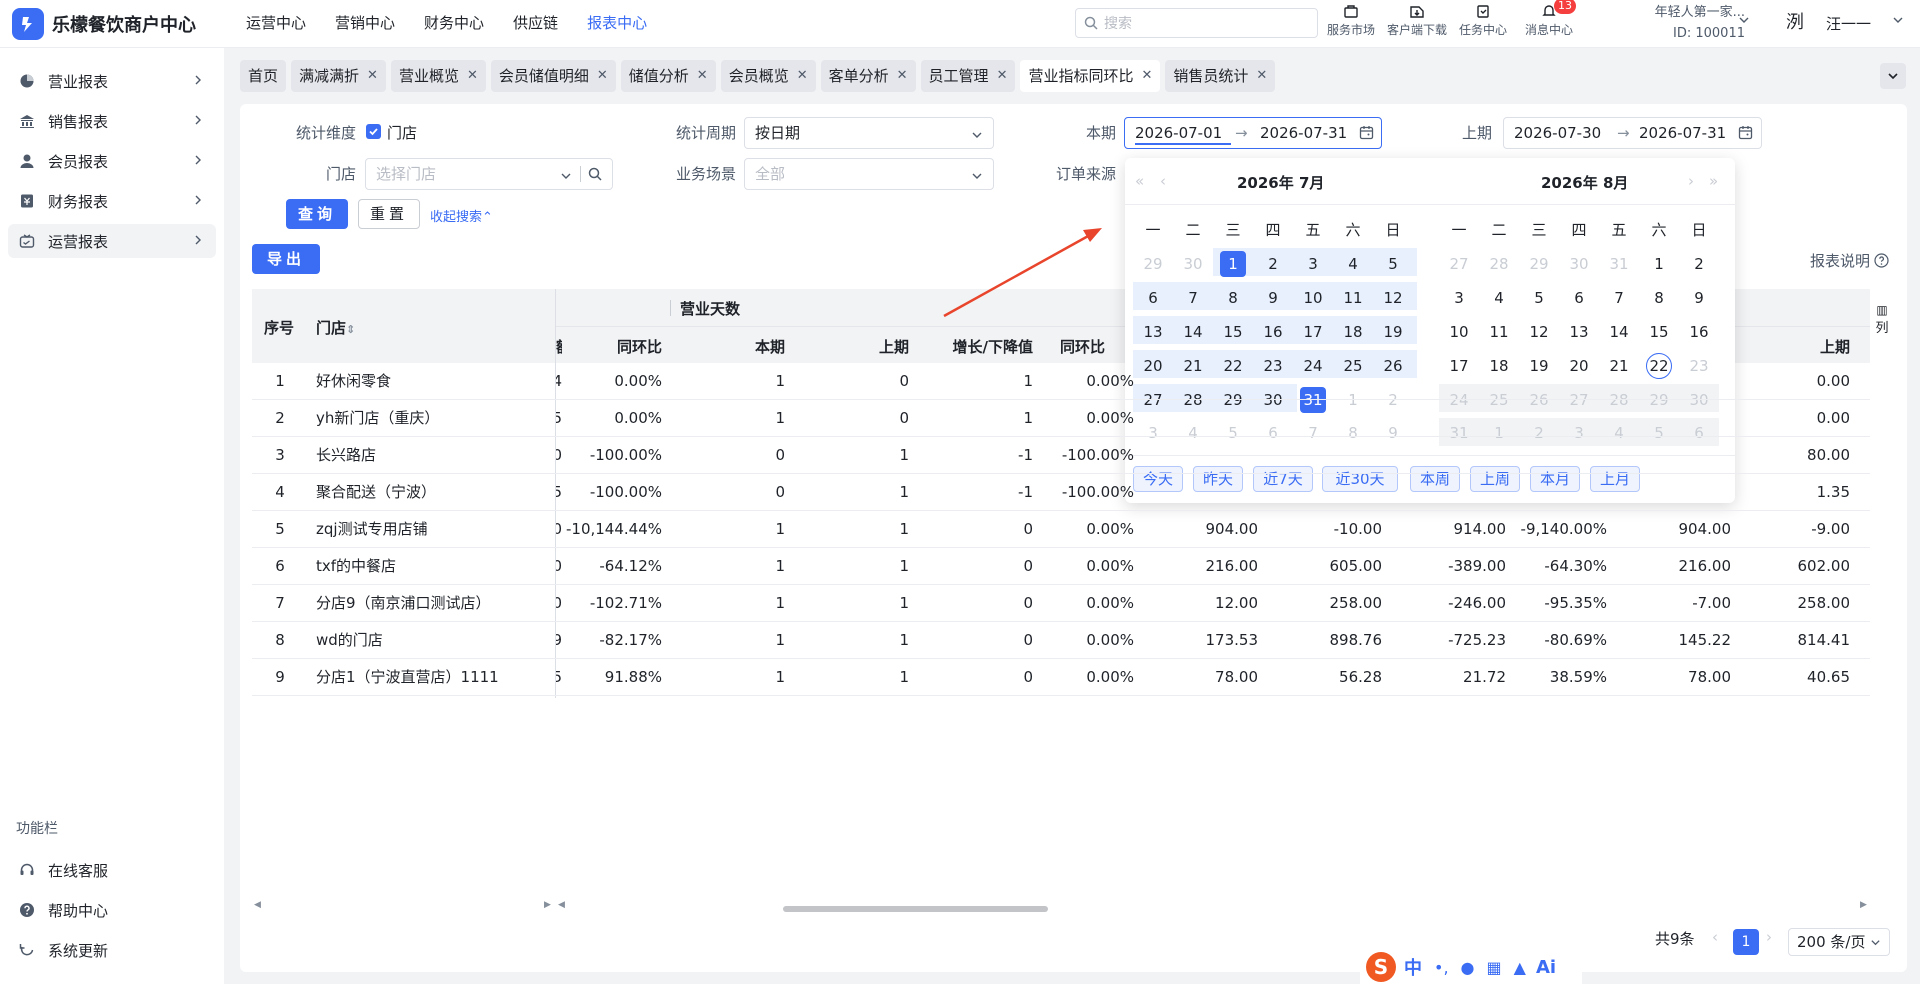 The image size is (1920, 984). I want to click on previous-start-date: 2026-07-30, so click(1557, 133).